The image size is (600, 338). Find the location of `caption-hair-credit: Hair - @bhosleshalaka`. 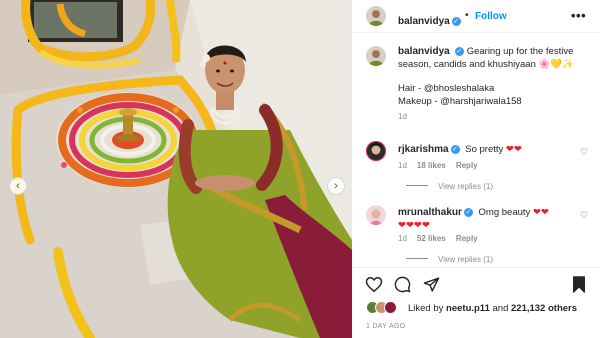

caption-hair-credit: Hair - @bhosleshalaka is located at coordinates (446, 88).